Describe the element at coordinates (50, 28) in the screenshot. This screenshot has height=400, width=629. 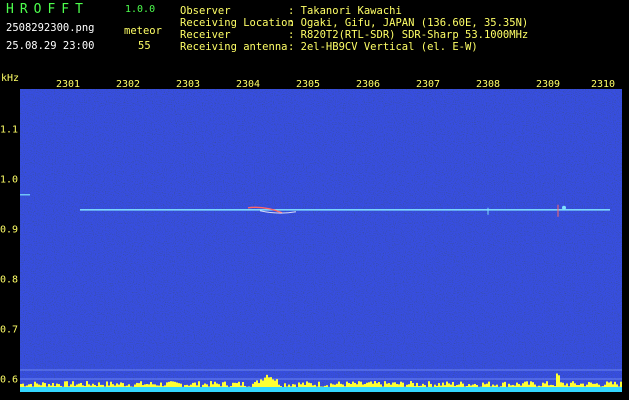
I see `image-filename: 2508292300.png` at that location.